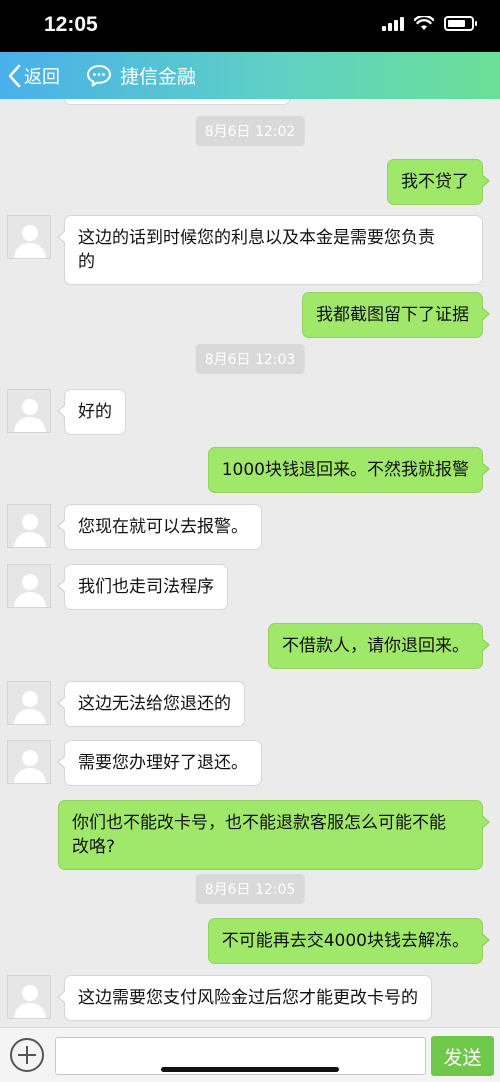 The width and height of the screenshot is (500, 1082). I want to click on message-bubble: 不可能再去交4000块钱去解冻。, so click(349, 941).